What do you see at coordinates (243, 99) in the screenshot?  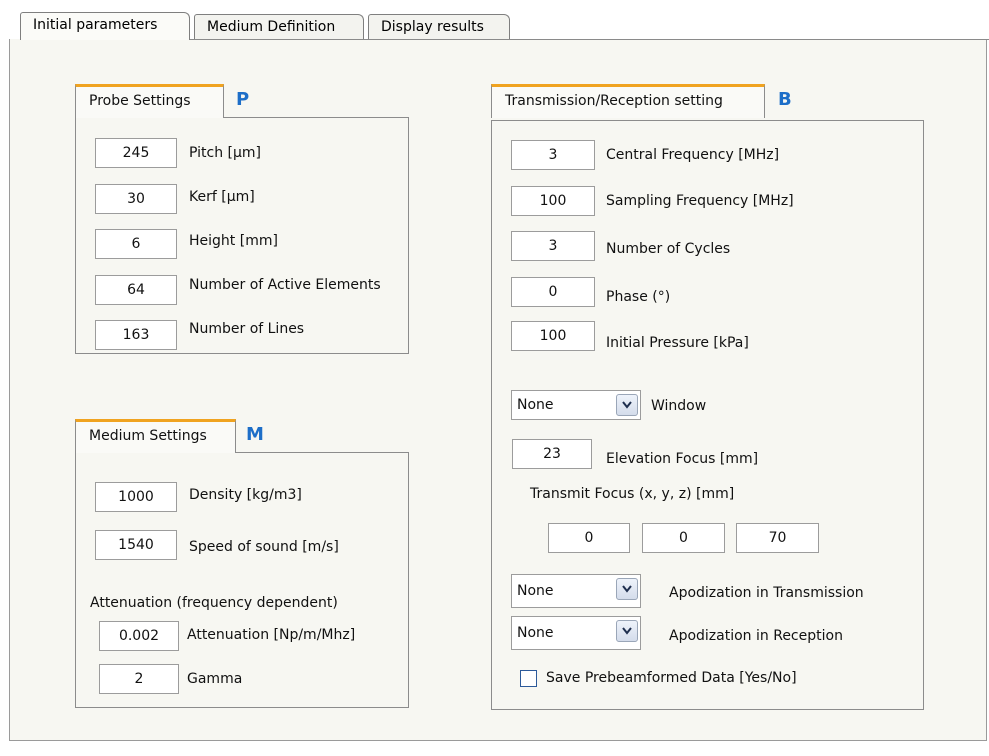 I see `probe-settings-letter: P` at bounding box center [243, 99].